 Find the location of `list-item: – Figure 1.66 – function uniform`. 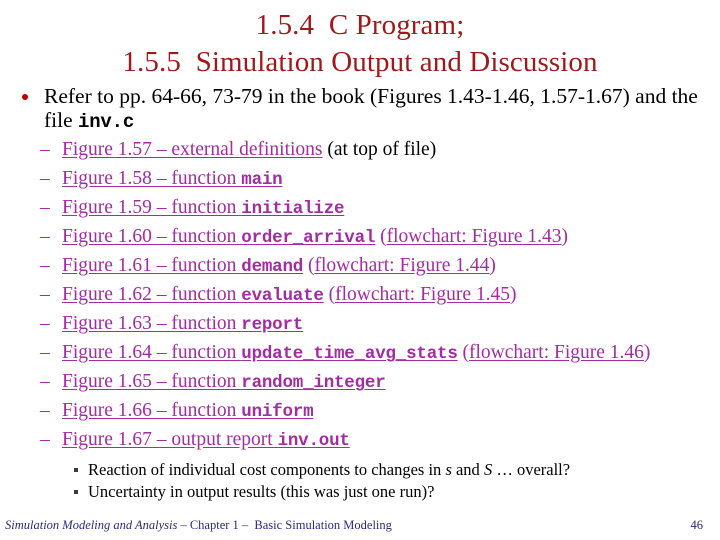

list-item: – Figure 1.66 – function uniform is located at coordinates (360, 410).